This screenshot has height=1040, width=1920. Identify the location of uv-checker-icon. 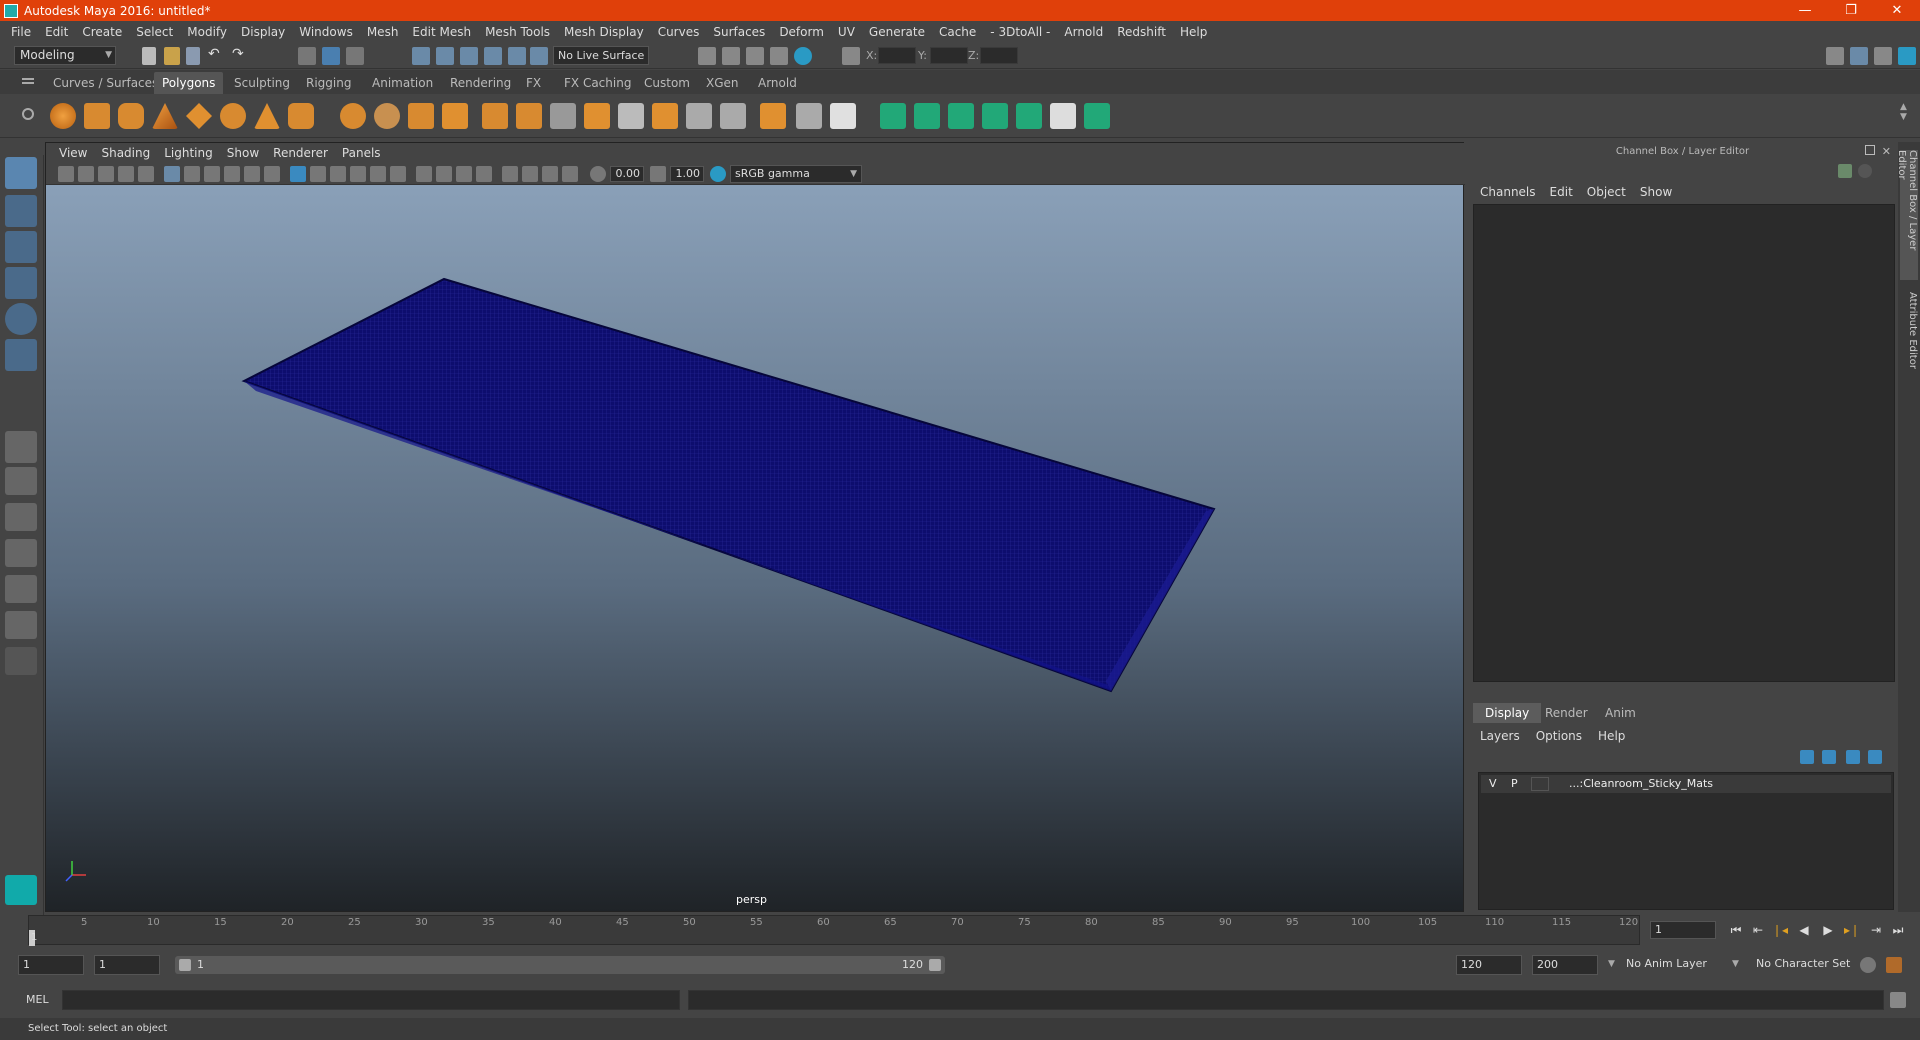
(1063, 116).